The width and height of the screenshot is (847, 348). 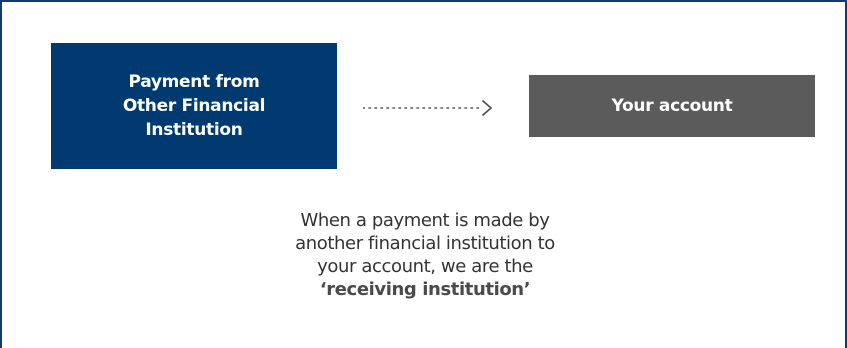 What do you see at coordinates (425, 266) in the screenshot?
I see `caption-line: your account, we are the` at bounding box center [425, 266].